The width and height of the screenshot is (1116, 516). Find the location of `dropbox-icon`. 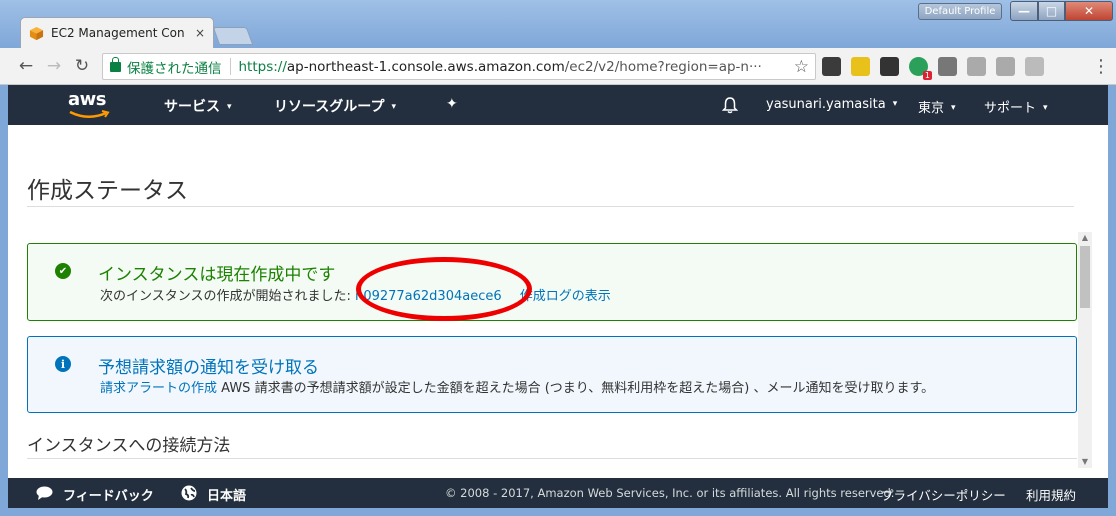

dropbox-icon is located at coordinates (1005, 66).